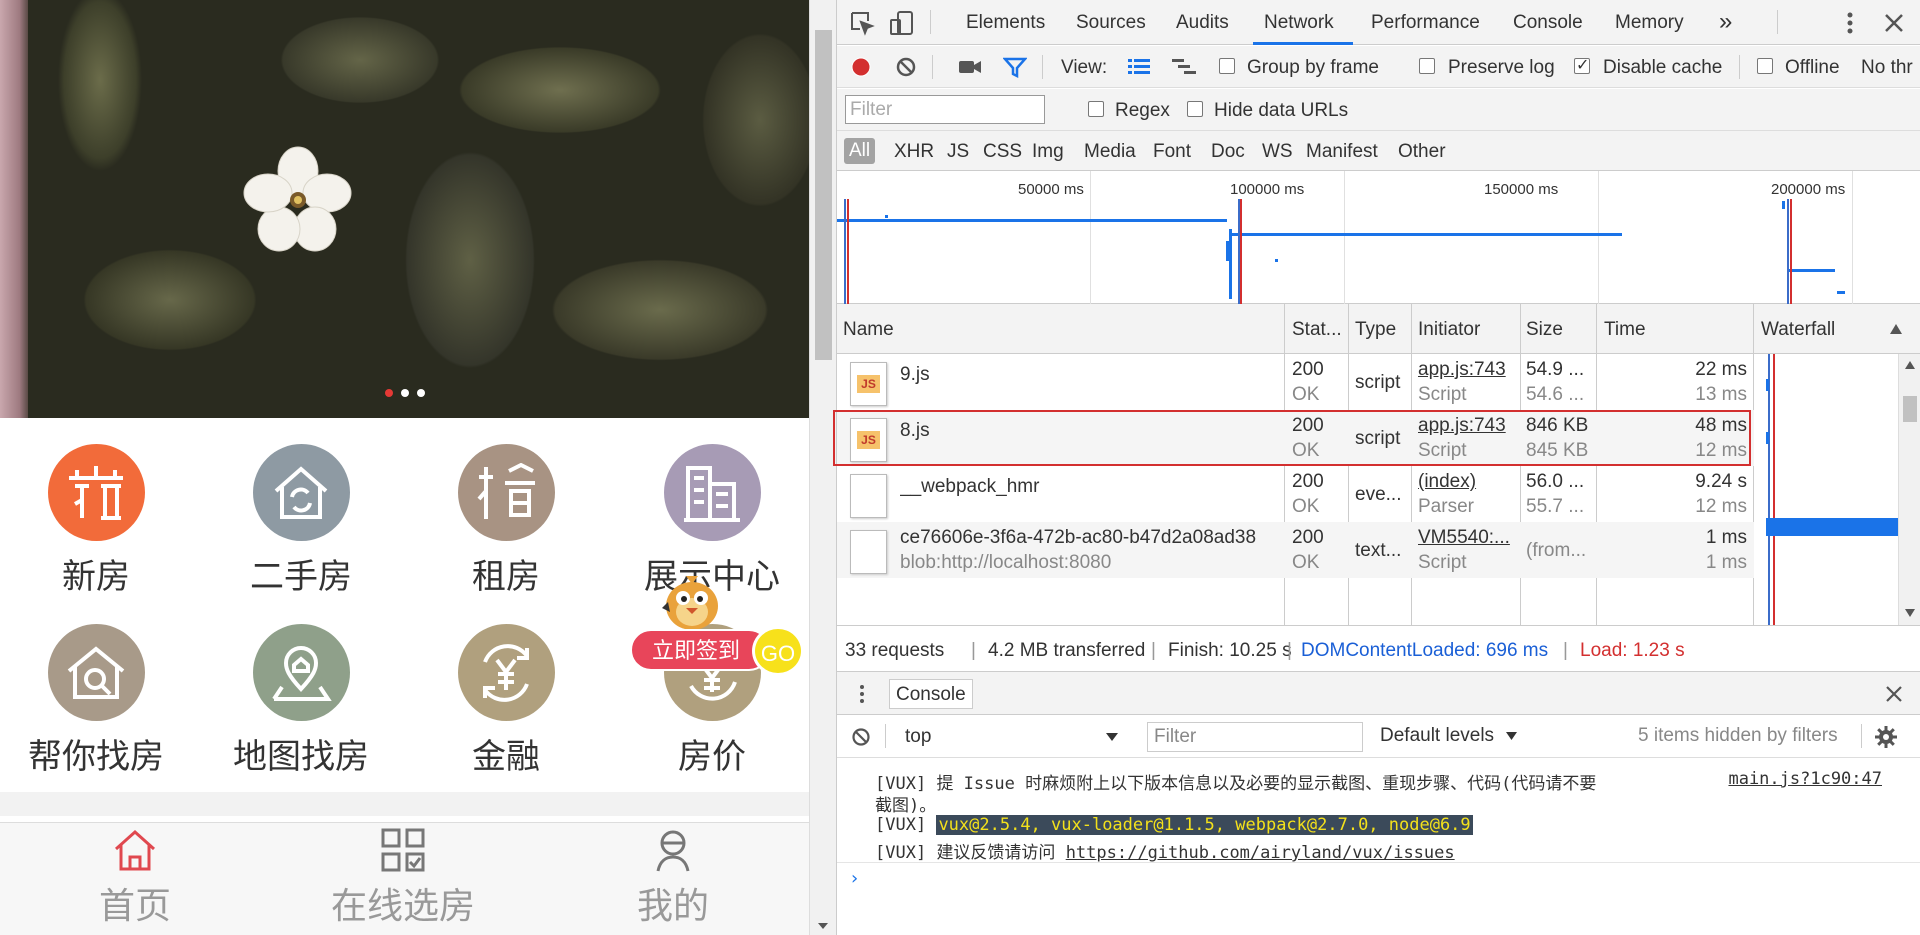  I want to click on tab-memory: Memory, so click(1649, 23).